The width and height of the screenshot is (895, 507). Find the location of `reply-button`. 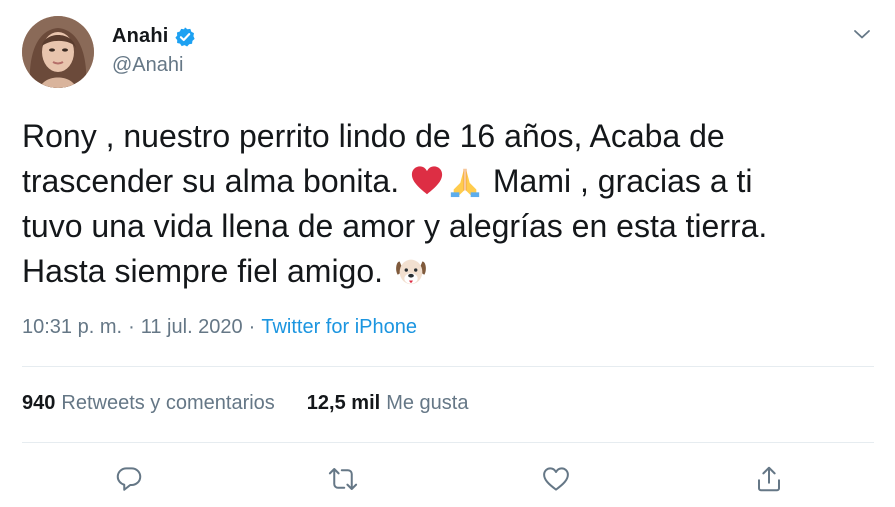

reply-button is located at coordinates (129, 479).